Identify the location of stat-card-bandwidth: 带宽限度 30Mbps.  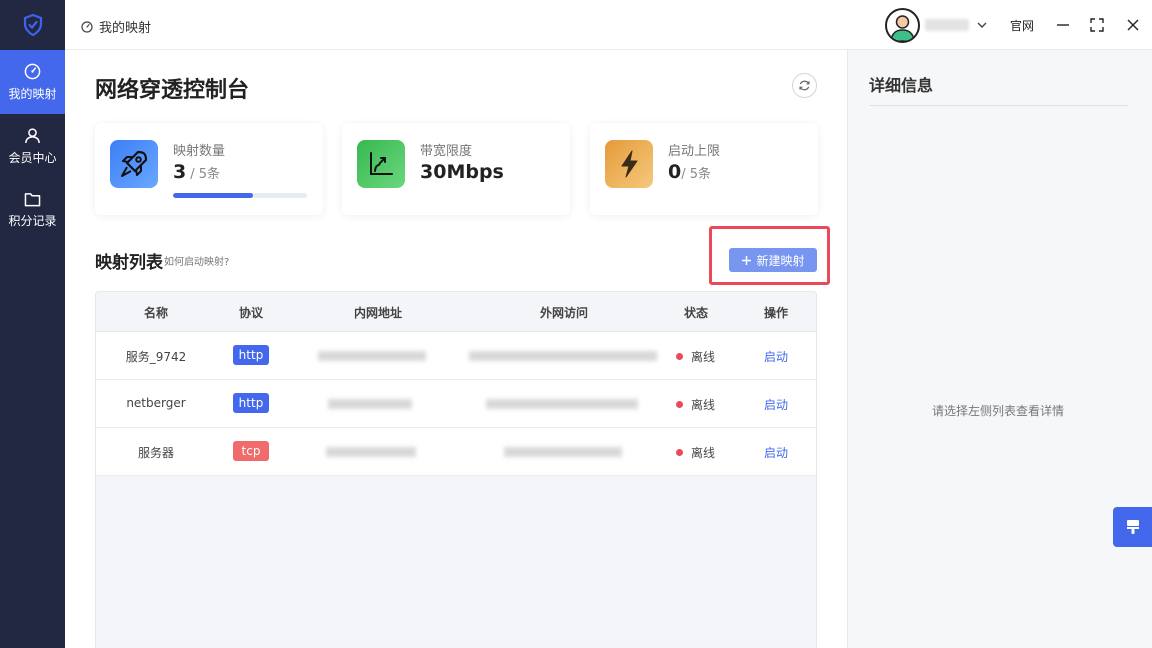
(456, 169).